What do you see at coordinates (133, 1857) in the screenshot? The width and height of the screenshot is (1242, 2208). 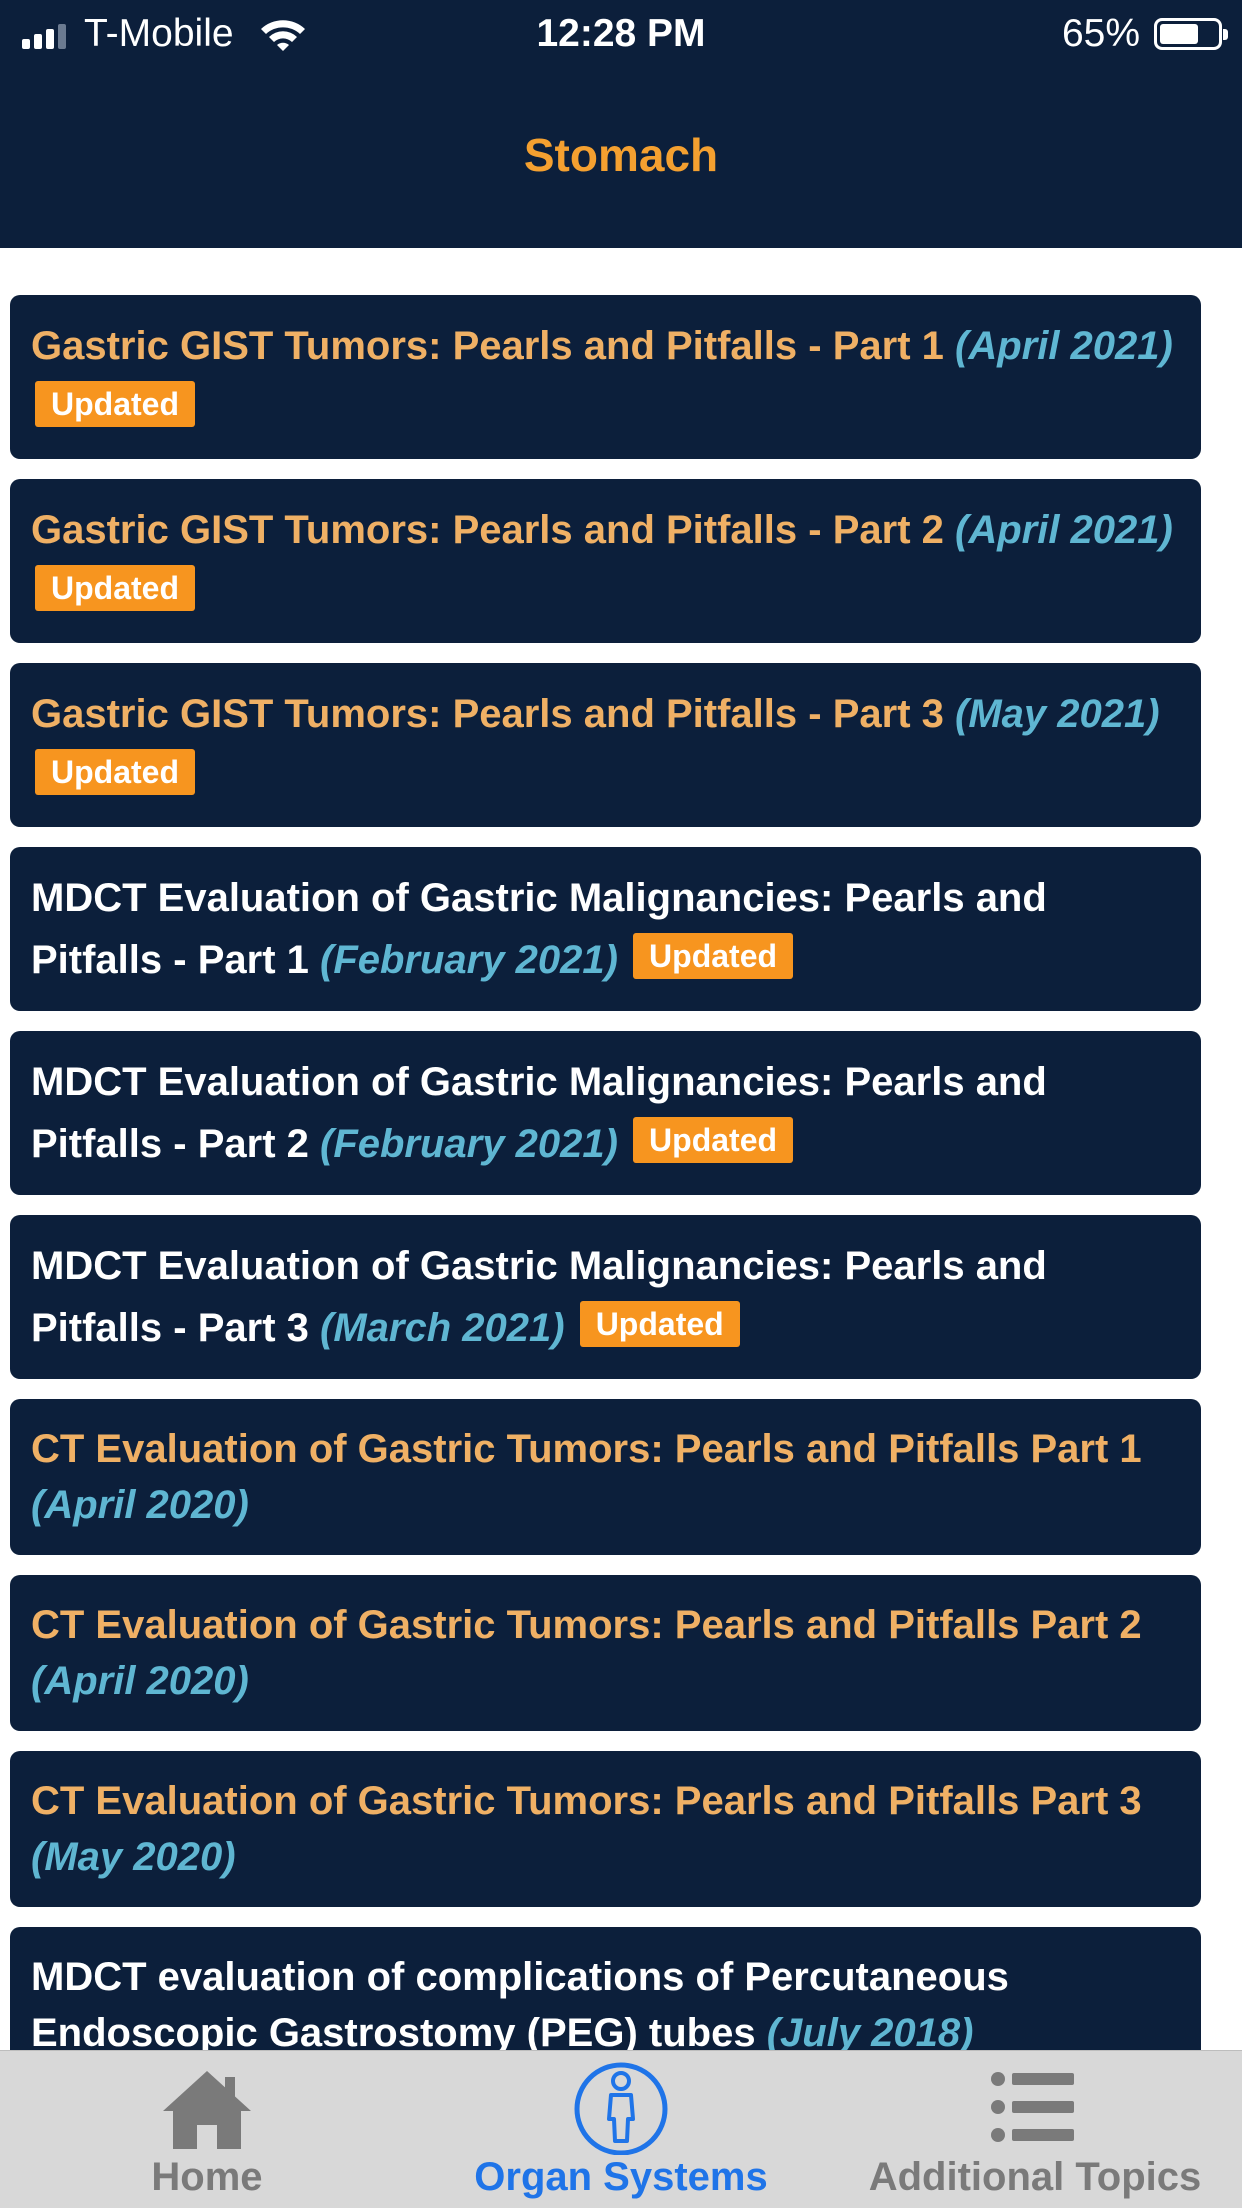 I see `list-item-date: (May 2020)` at bounding box center [133, 1857].